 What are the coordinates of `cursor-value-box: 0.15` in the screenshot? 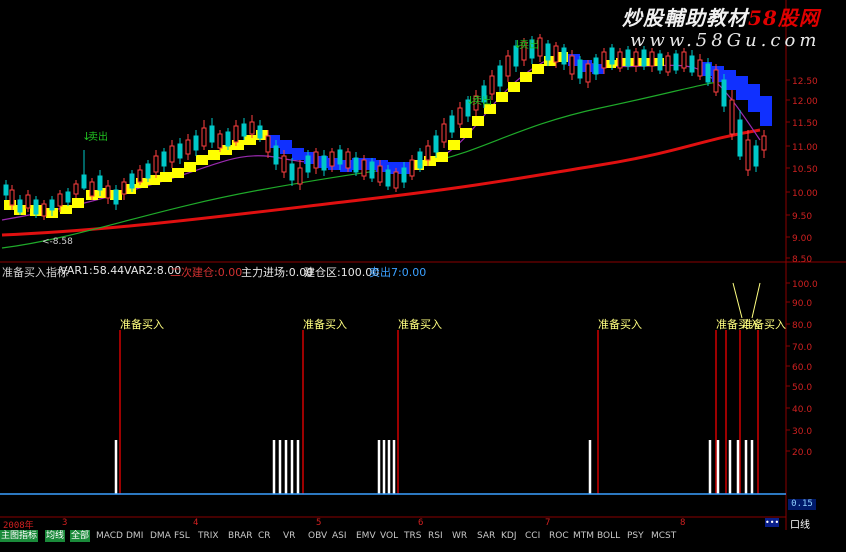 It's located at (802, 504).